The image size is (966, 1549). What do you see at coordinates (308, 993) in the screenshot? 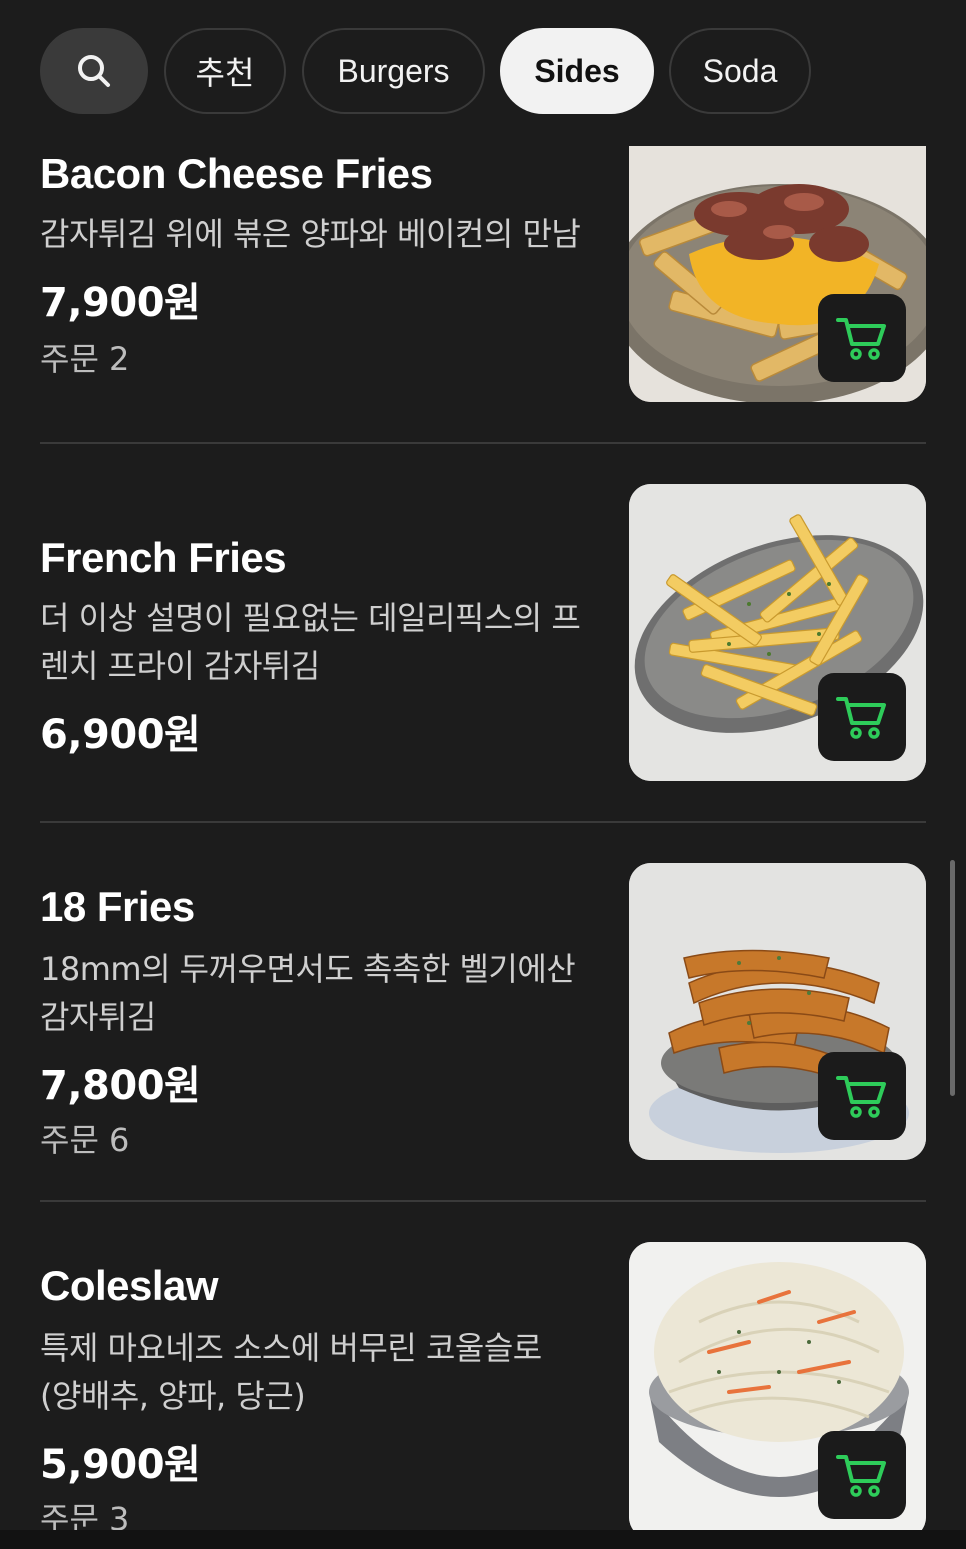
I see `item-description: 18mm의 두꺼우면서도 촉촉한 벨기에산 감자튀김` at bounding box center [308, 993].